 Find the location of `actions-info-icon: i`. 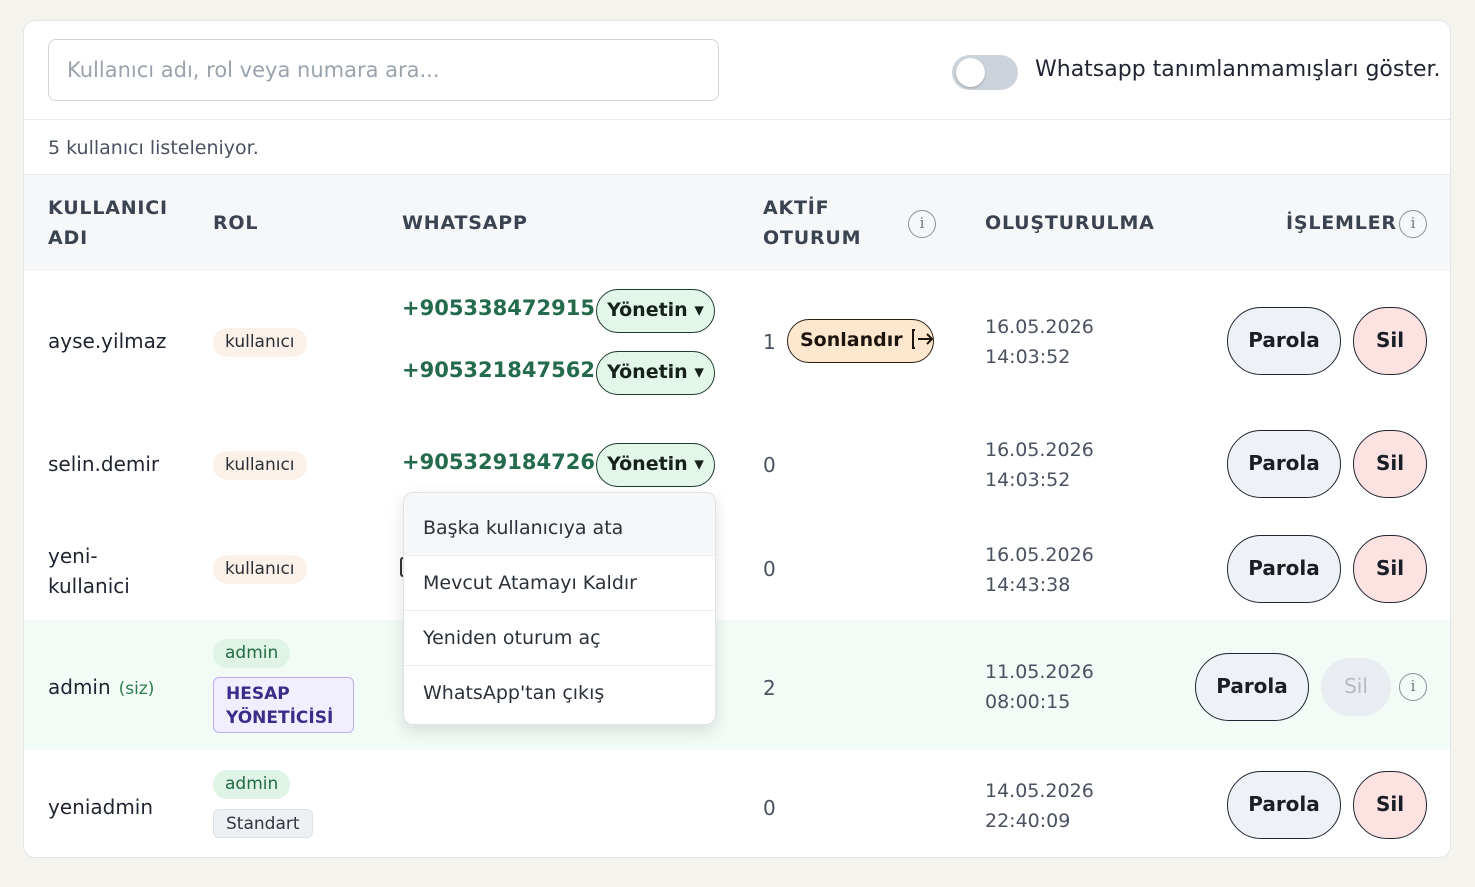

actions-info-icon: i is located at coordinates (1413, 224).